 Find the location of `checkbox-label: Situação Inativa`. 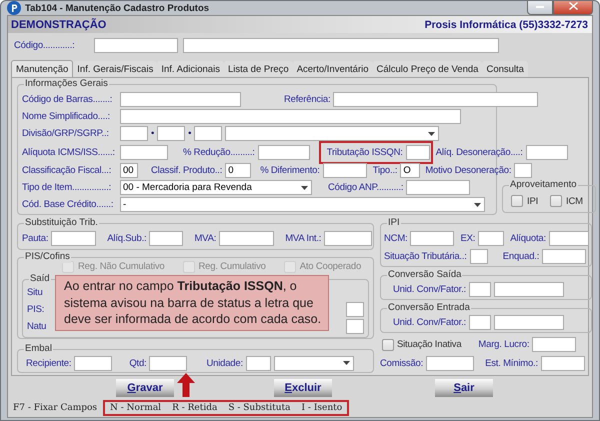

checkbox-label: Situação Inativa is located at coordinates (429, 344).